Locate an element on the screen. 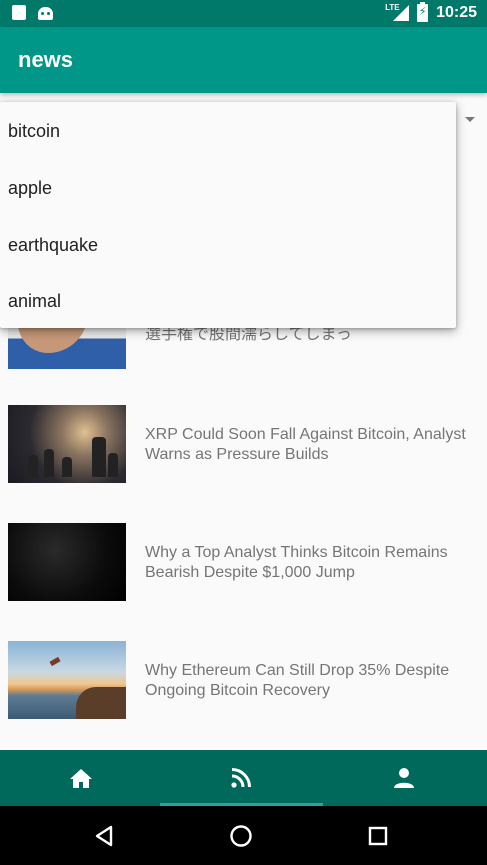  notification-icons is located at coordinates (32, 12).